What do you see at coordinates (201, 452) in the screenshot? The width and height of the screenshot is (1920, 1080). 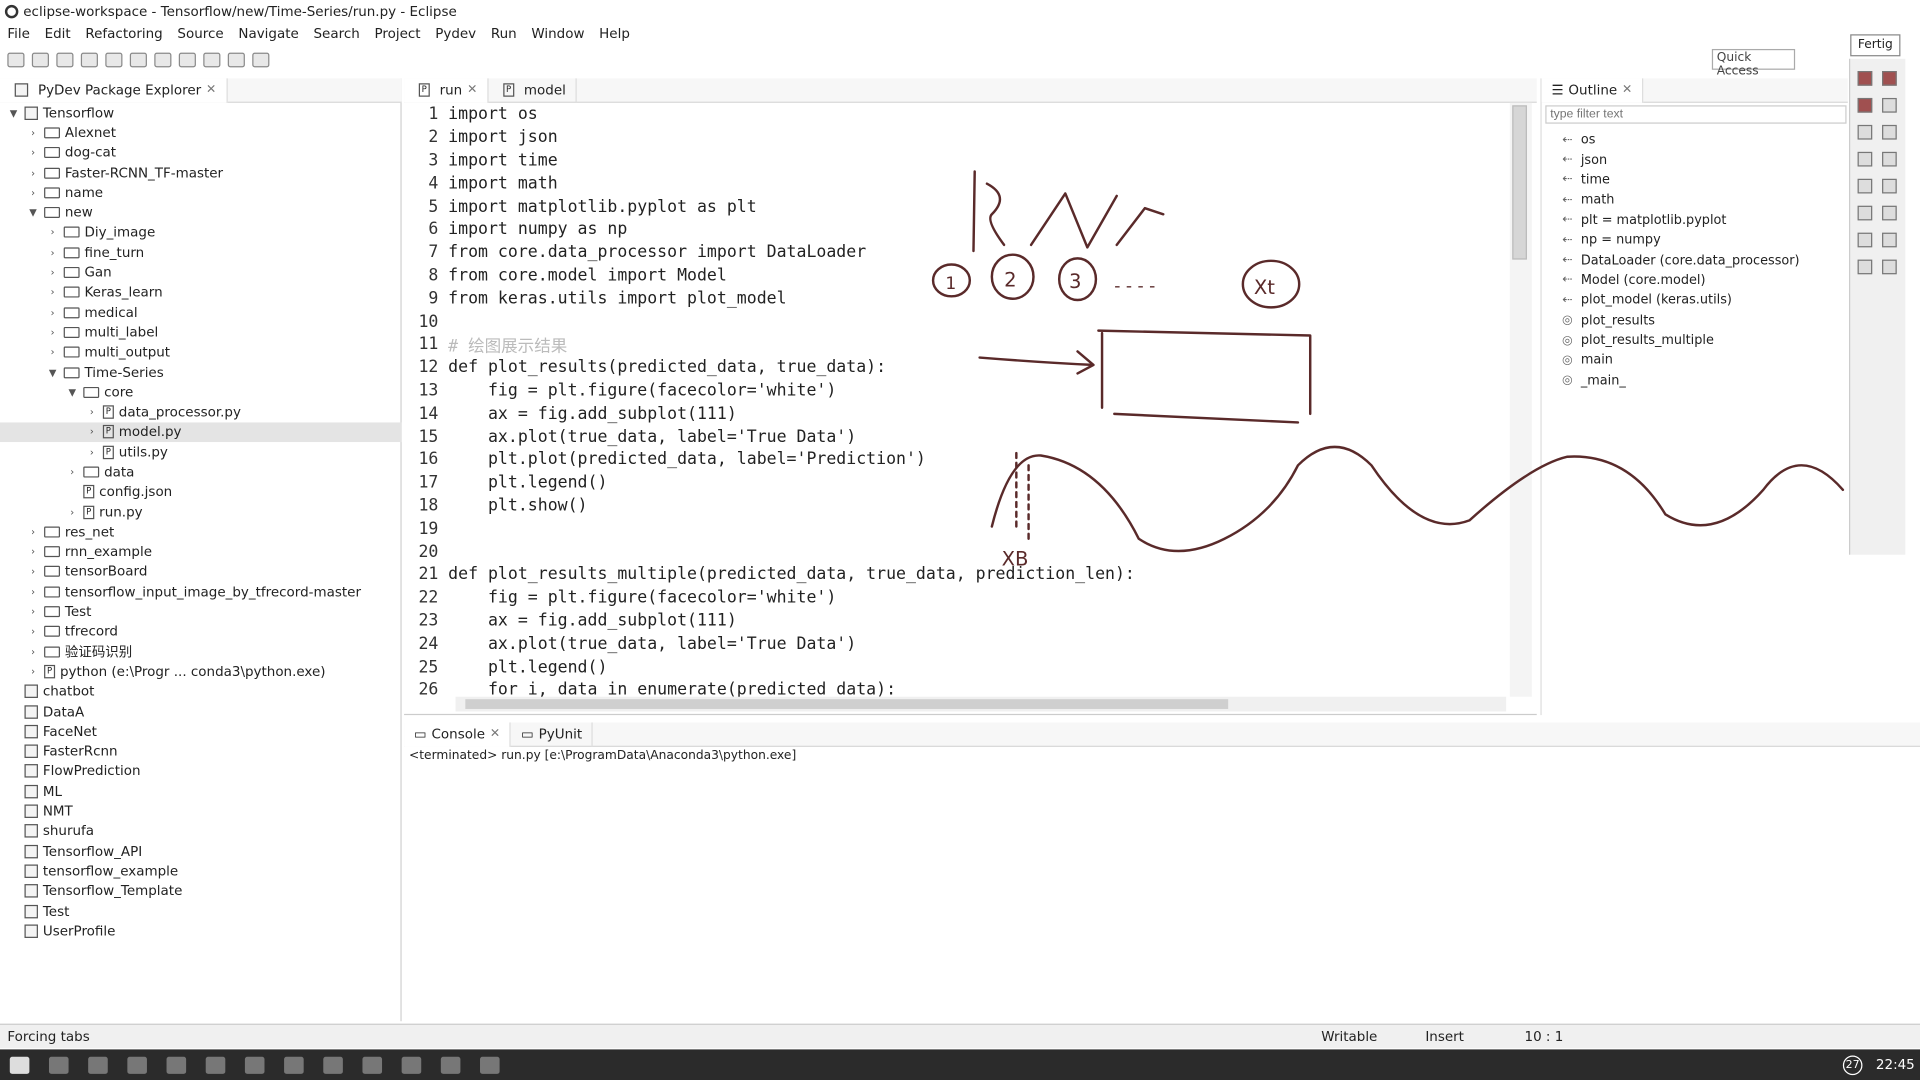 I see `tree-item: › Putils.py` at bounding box center [201, 452].